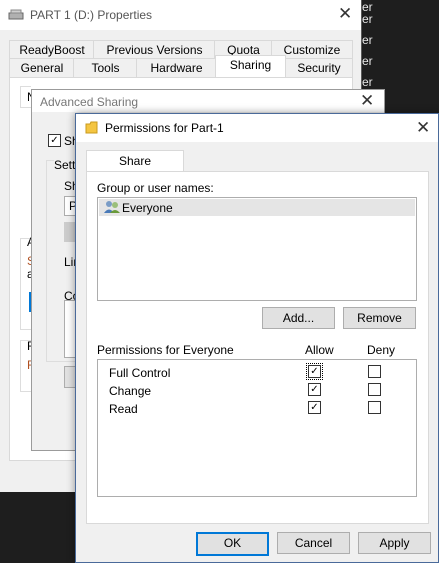 The image size is (439, 563). What do you see at coordinates (379, 318) in the screenshot?
I see `remove-button: Remove` at bounding box center [379, 318].